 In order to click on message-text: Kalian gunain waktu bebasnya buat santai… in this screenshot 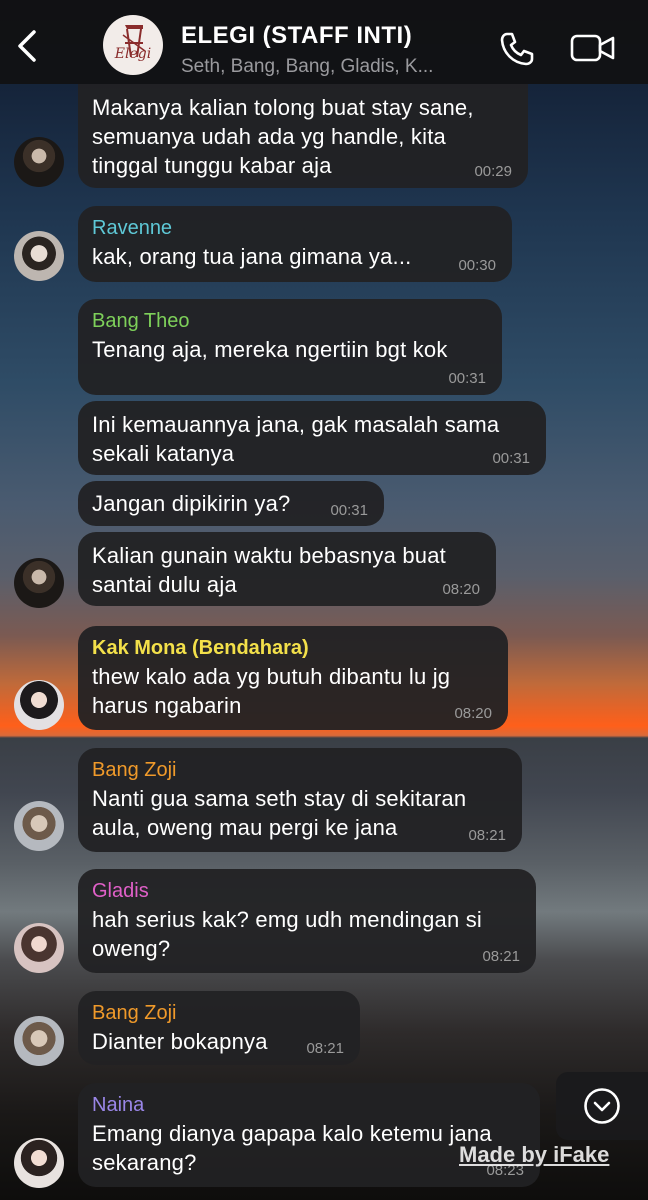, I will do `click(269, 570)`.